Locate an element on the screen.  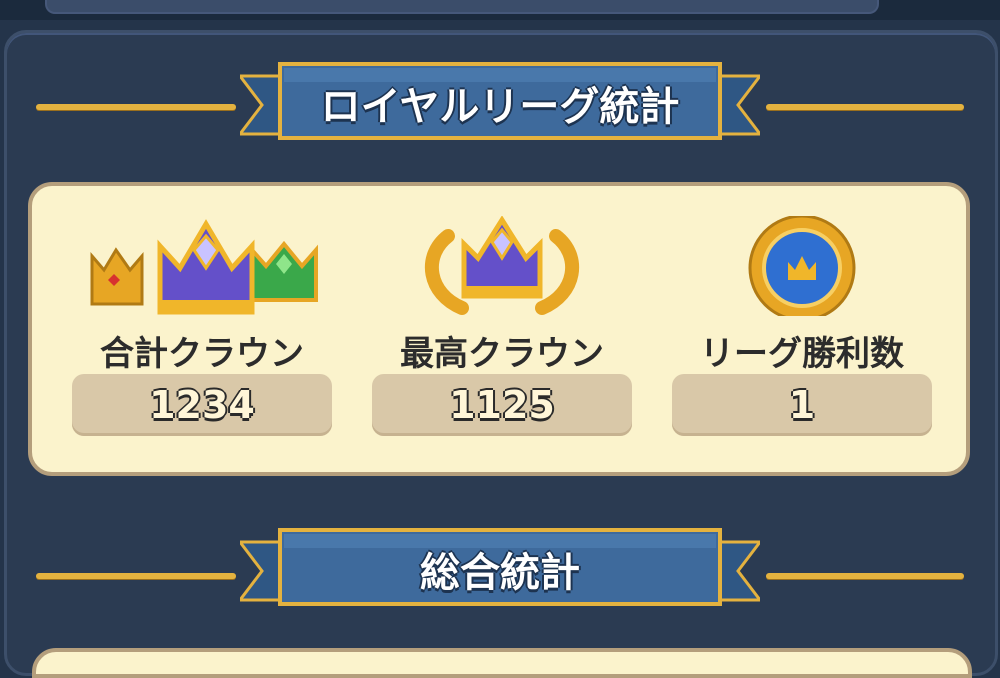
stat-value-box: 1234 is located at coordinates (202, 405).